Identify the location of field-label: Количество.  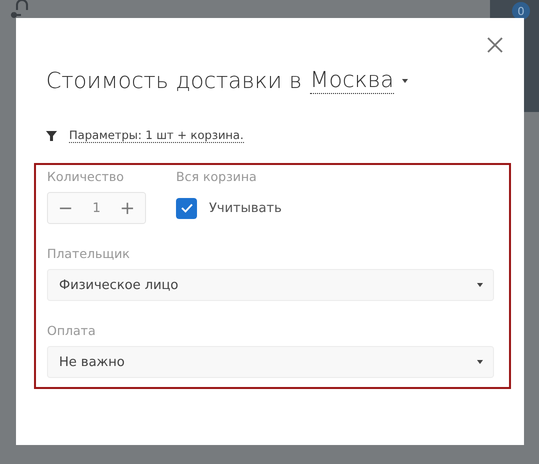
(86, 176).